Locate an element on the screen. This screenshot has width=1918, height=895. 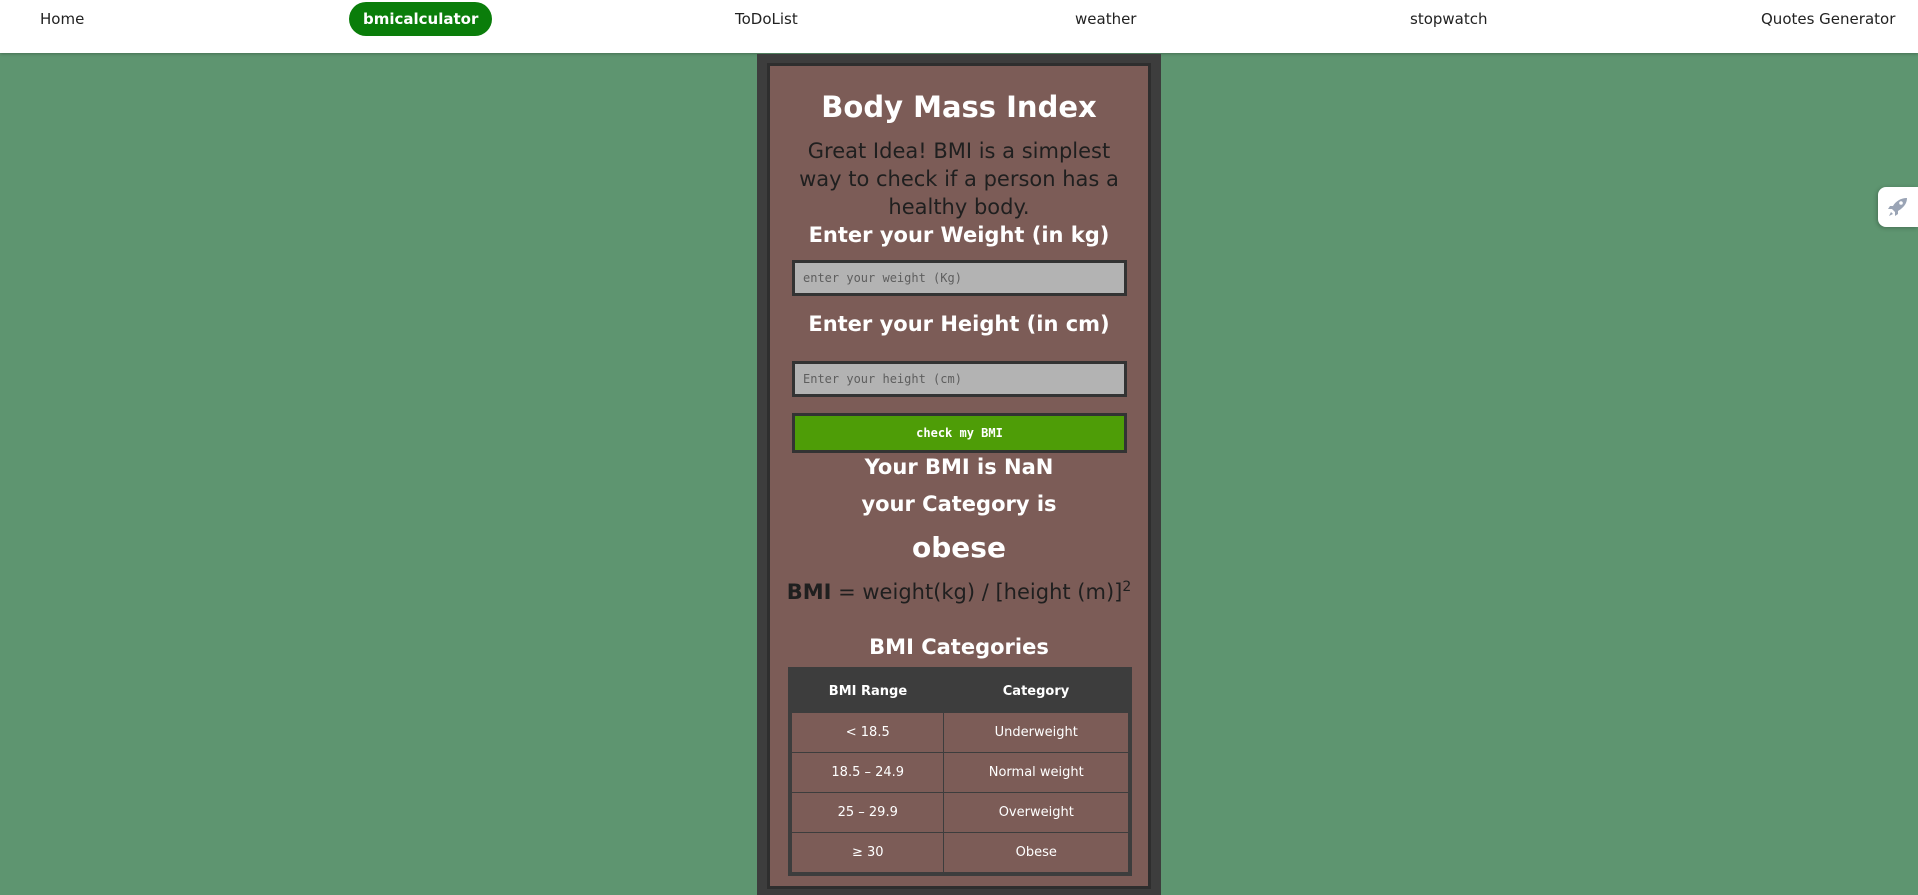
formula-bmi-term: BMI is located at coordinates (809, 592).